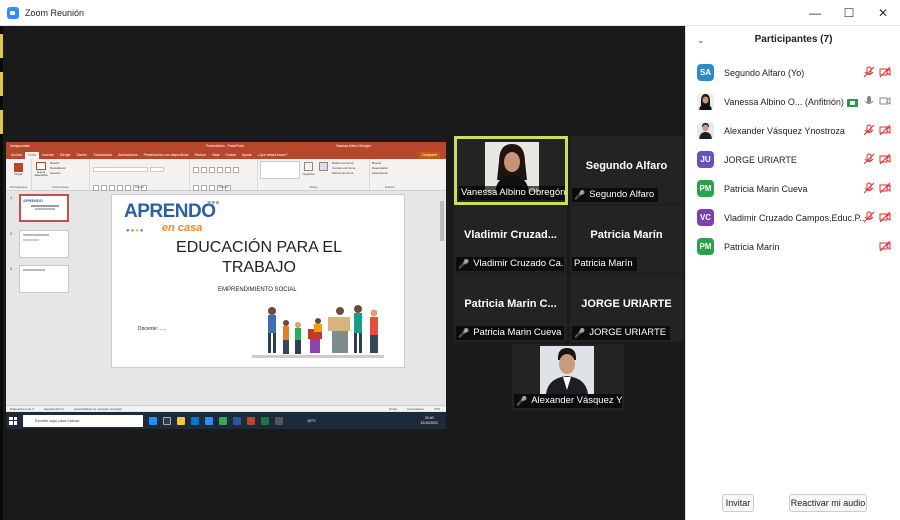 This screenshot has height=520, width=900. Describe the element at coordinates (393, 409) in the screenshot. I see `status-notes: Notas` at that location.